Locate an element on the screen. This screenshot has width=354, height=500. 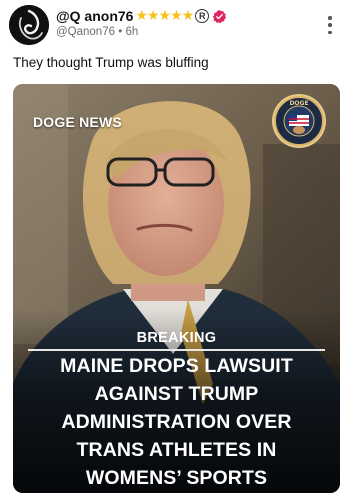
display-name: @Q anon76 is located at coordinates (94, 16).